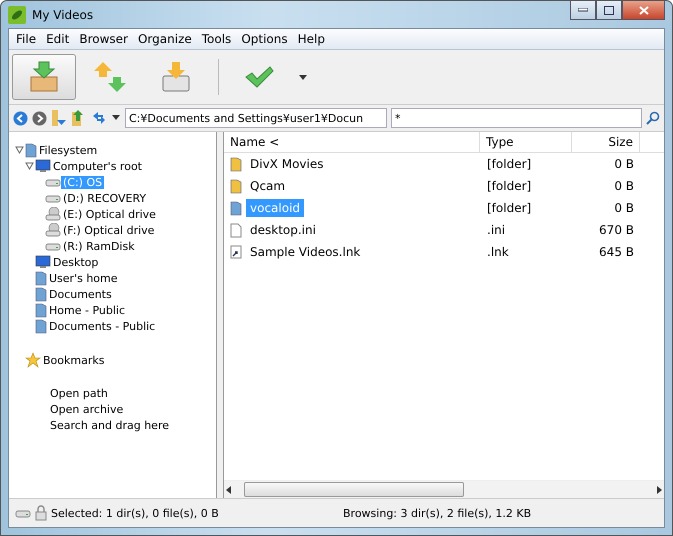 This screenshot has width=673, height=536. Describe the element at coordinates (354, 489) in the screenshot. I see `scrollbar-thumb` at that location.